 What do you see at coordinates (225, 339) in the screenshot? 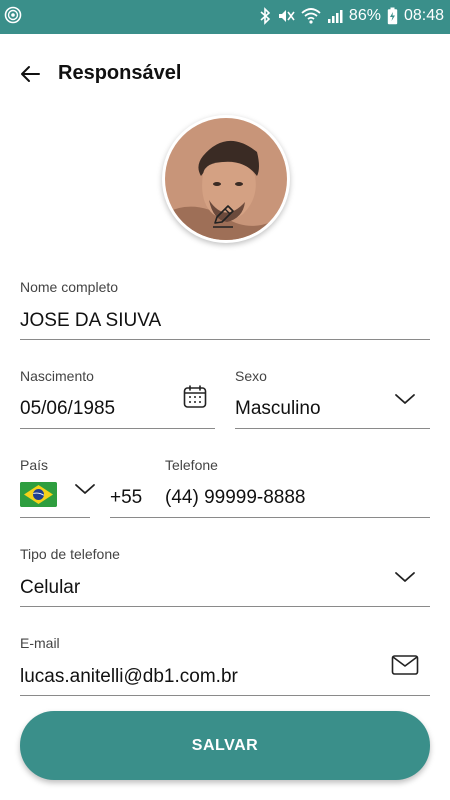
I see `full-name-underline` at bounding box center [225, 339].